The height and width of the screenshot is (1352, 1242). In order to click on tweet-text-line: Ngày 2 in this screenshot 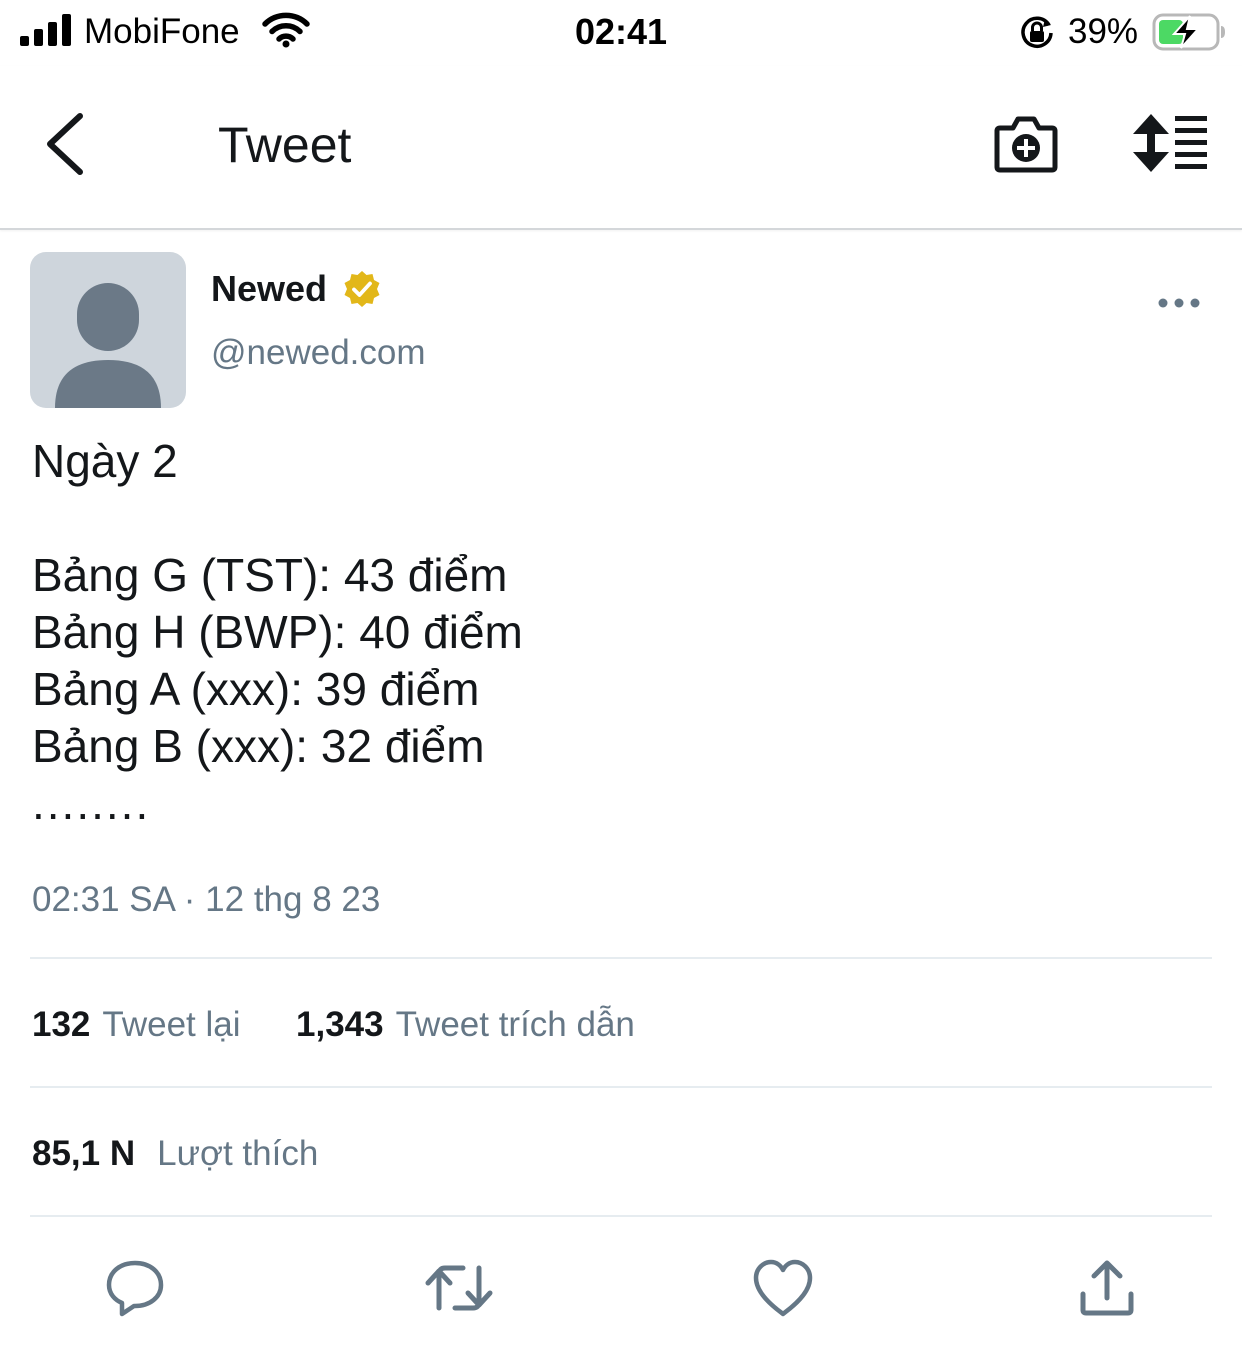, I will do `click(105, 461)`.